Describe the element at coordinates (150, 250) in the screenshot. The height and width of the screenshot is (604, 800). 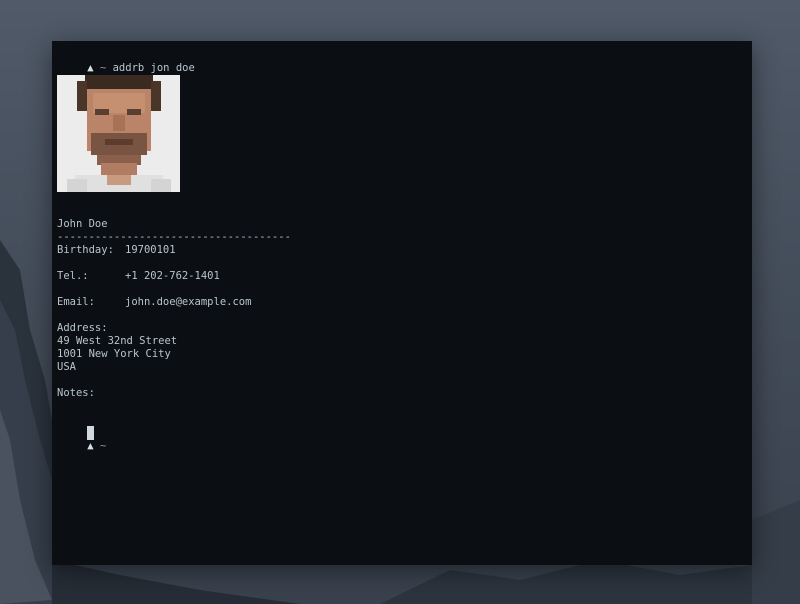
I see `birthday-value: 19700101` at that location.